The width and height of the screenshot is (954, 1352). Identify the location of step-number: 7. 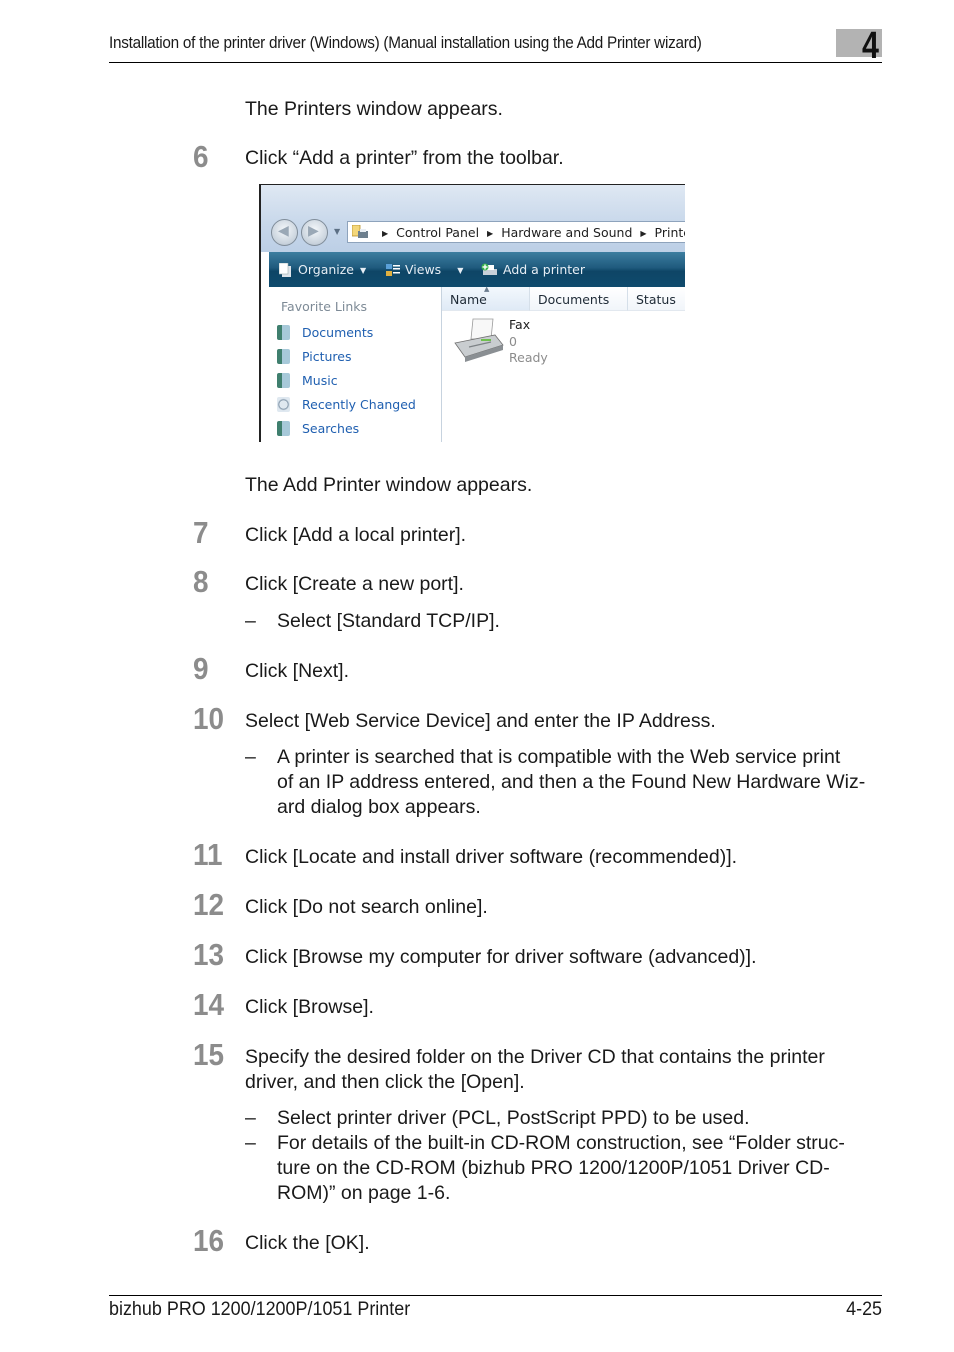
(201, 532).